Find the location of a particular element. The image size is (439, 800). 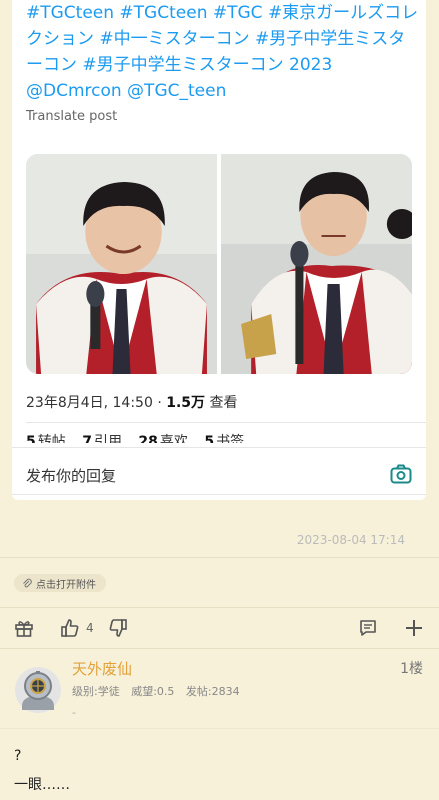

user-level: 级别:学徒 is located at coordinates (96, 691).